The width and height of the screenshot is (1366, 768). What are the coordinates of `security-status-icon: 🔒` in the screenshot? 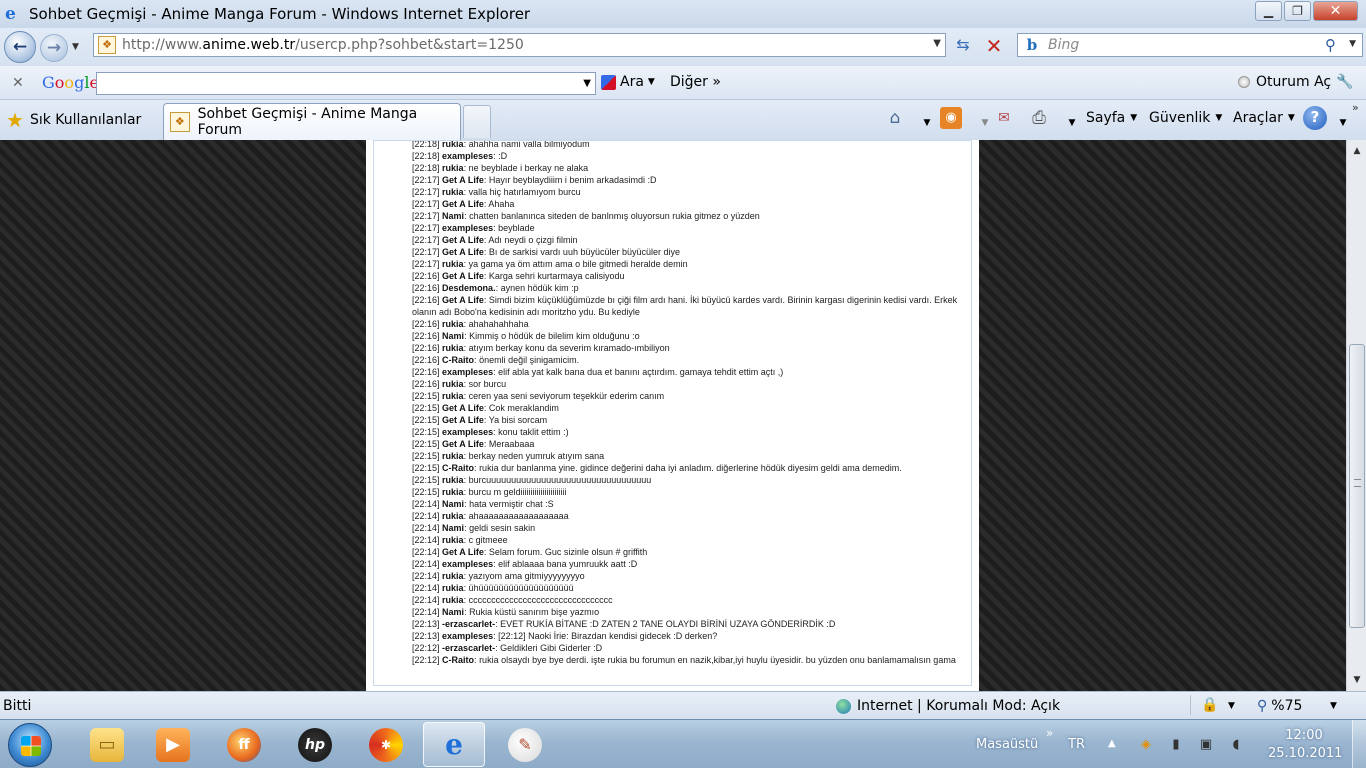 It's located at (1209, 705).